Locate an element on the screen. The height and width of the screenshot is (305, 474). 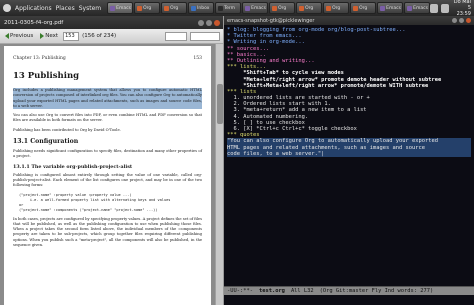
taskbar-button-label: Term is located at coordinates (230, 8).